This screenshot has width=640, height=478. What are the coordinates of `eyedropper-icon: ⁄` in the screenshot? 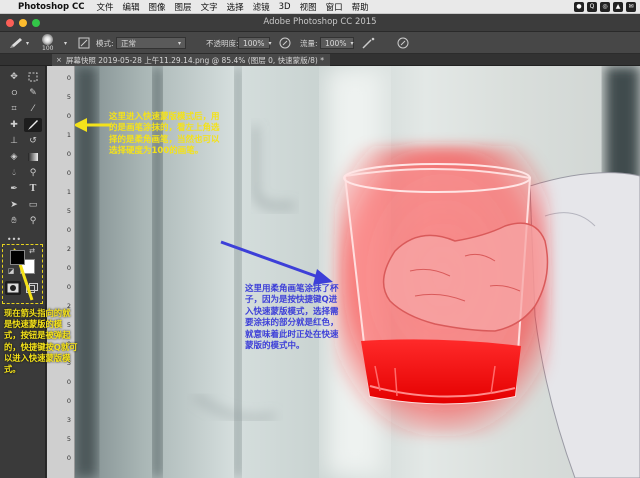 It's located at (33, 109).